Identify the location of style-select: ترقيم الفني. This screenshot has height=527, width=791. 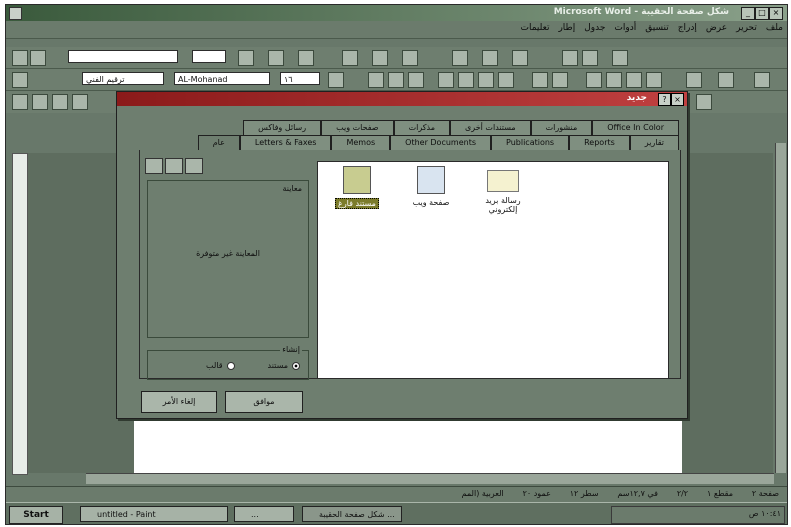
(123, 78).